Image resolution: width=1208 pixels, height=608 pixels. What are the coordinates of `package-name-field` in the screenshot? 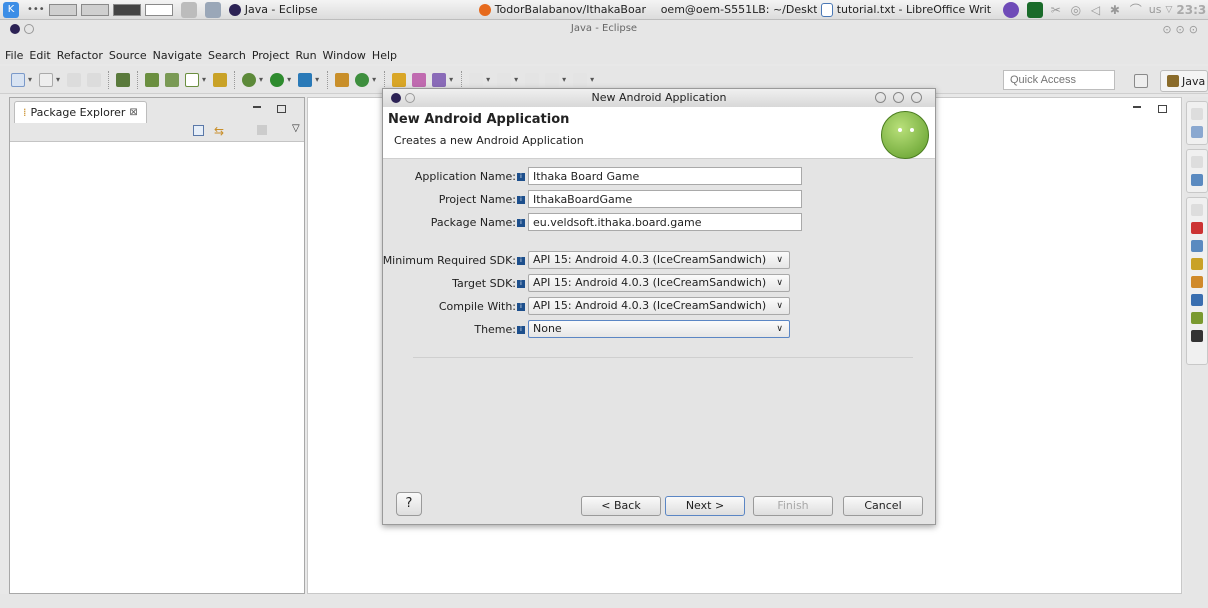 It's located at (665, 222).